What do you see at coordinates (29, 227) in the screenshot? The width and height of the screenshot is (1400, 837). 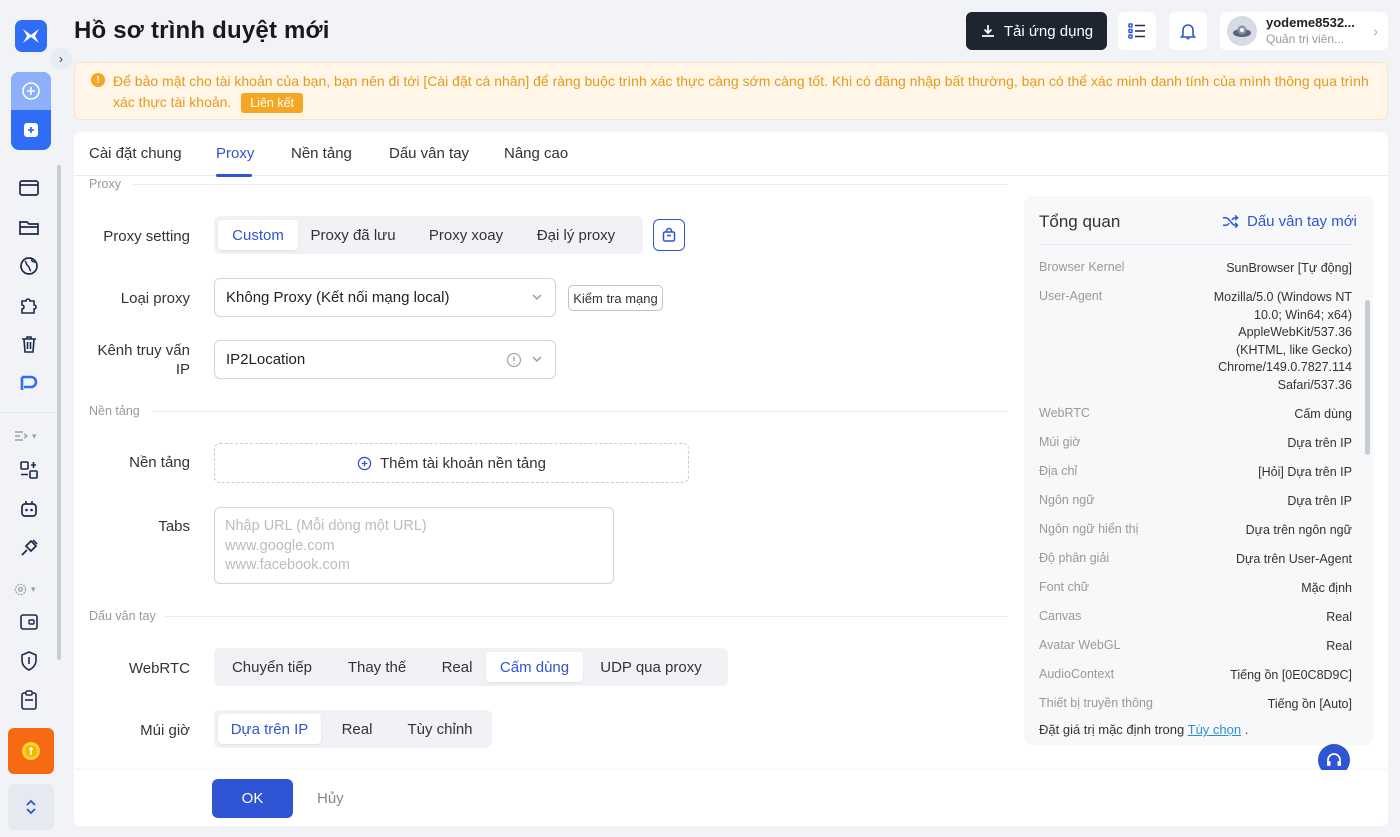 I see `folder-icon` at bounding box center [29, 227].